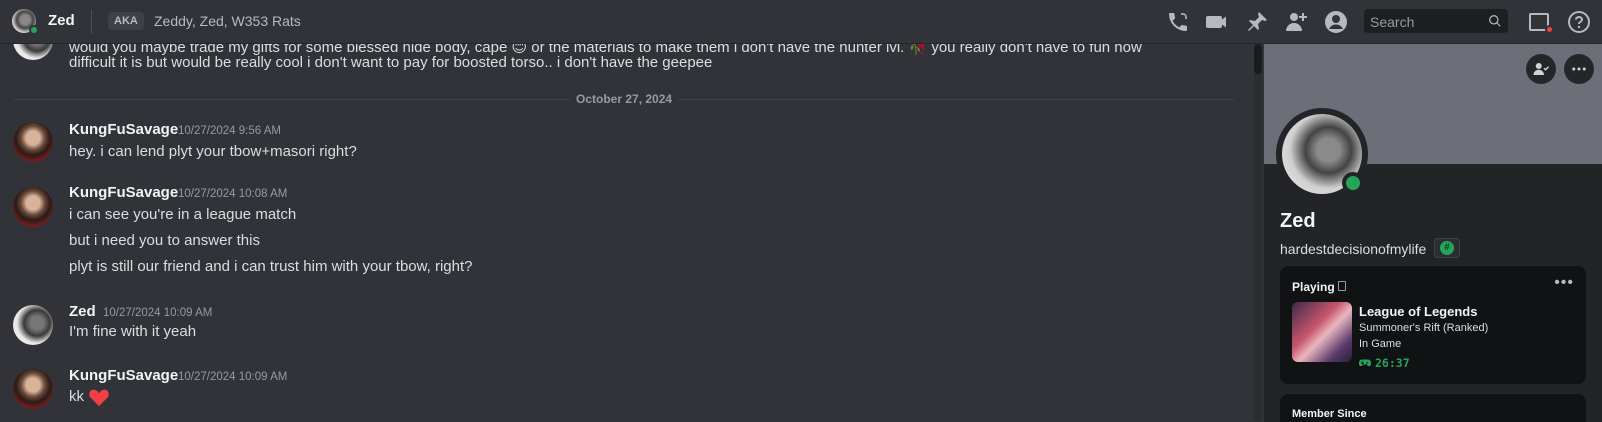  Describe the element at coordinates (1329, 414) in the screenshot. I see `member-since-label: Member Since` at that location.